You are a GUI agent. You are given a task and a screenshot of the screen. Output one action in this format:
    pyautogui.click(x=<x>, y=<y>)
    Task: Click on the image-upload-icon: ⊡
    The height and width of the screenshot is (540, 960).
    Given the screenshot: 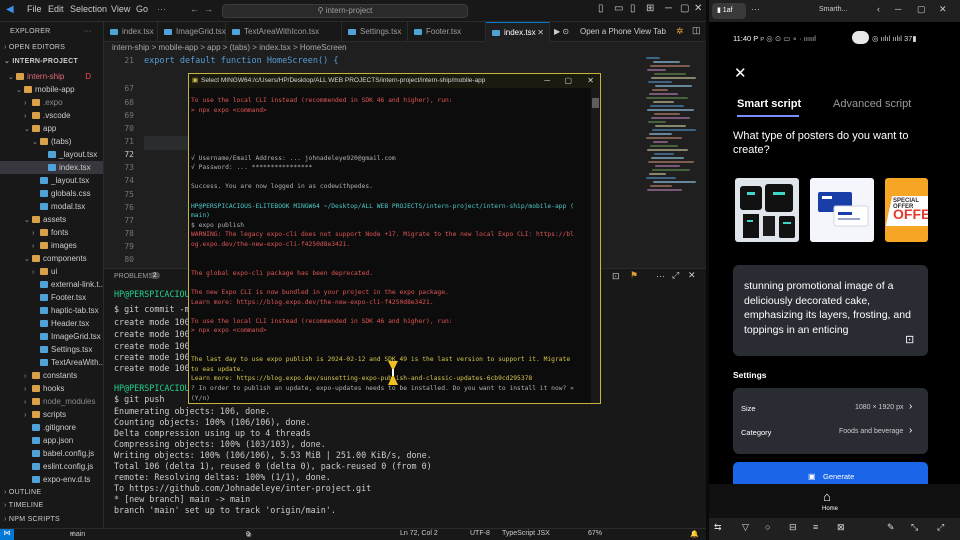 What is the action you would take?
    pyautogui.click(x=909, y=339)
    